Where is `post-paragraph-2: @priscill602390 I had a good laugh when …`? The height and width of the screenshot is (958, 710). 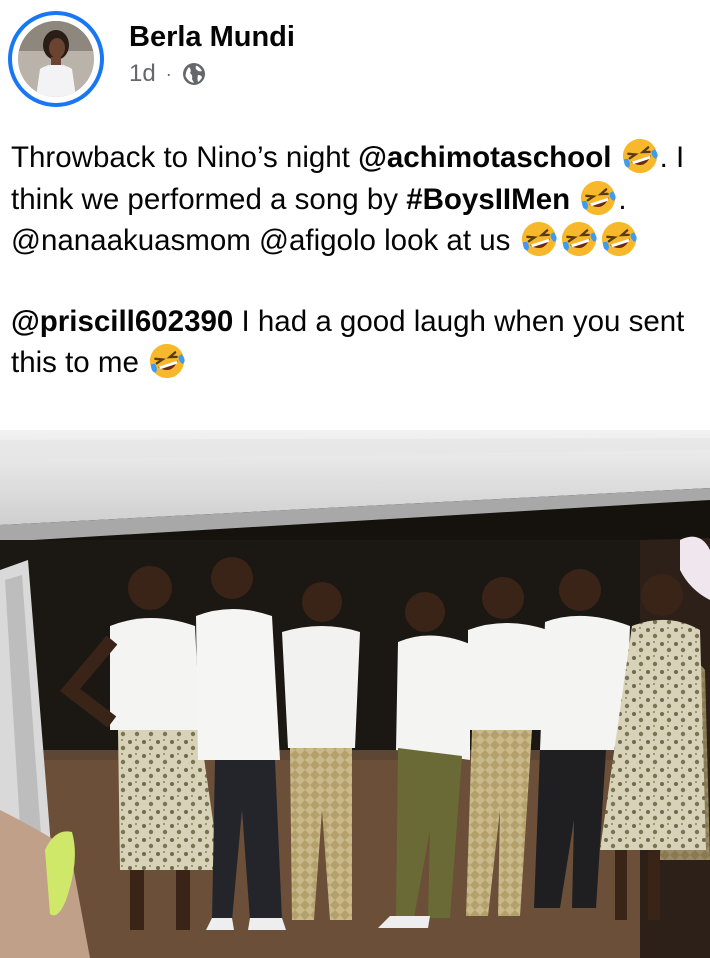
post-paragraph-2: @priscill602390 I had a good laugh when … is located at coordinates (356, 343).